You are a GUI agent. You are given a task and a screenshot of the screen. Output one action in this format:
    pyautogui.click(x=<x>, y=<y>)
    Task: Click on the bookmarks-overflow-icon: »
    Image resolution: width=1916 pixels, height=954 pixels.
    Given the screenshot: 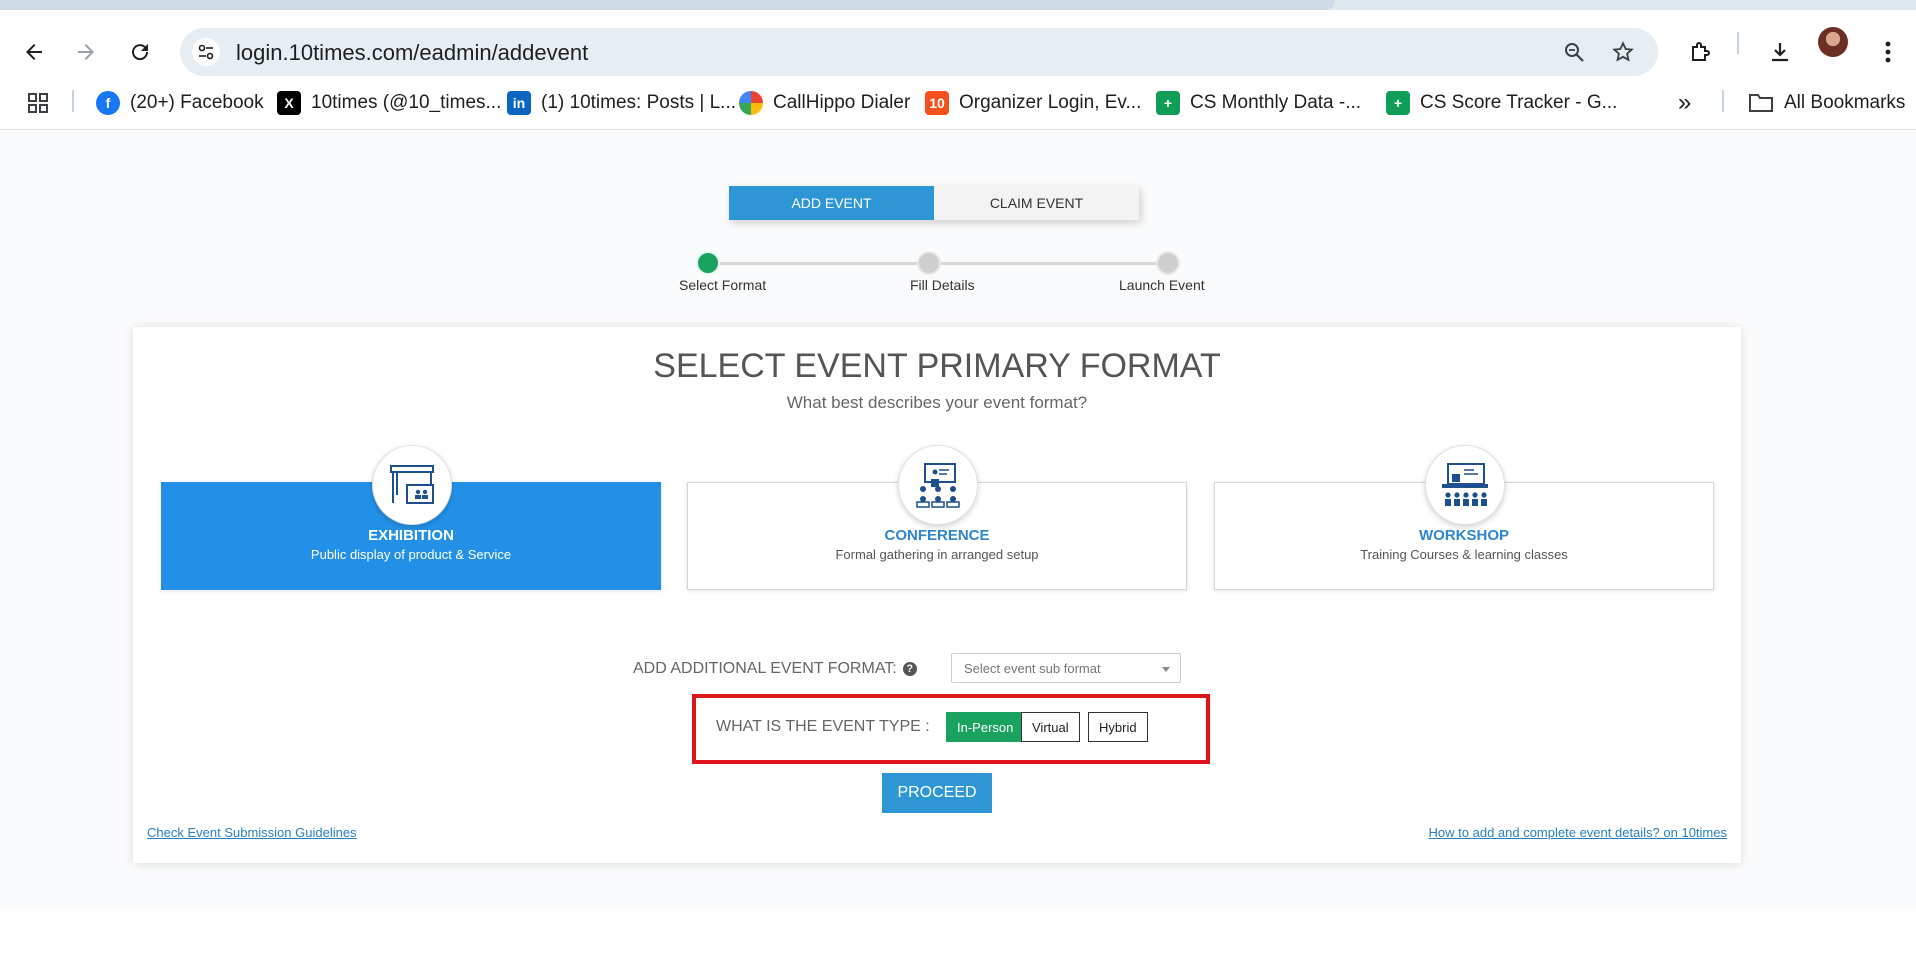 What is the action you would take?
    pyautogui.click(x=1684, y=103)
    